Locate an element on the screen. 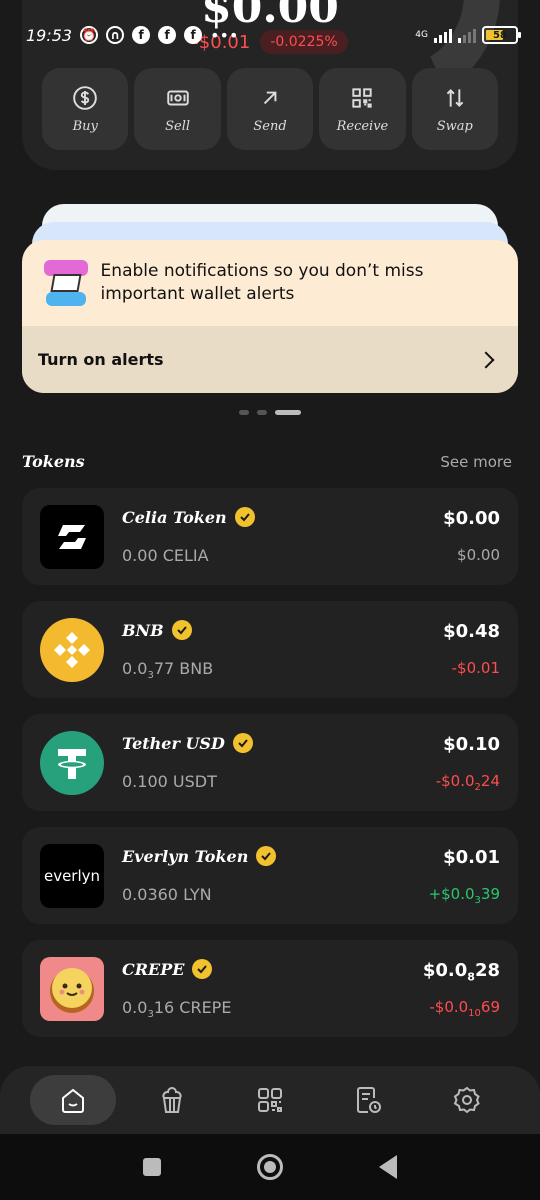 The width and height of the screenshot is (540, 1200). swap-button: Swap is located at coordinates (455, 109).